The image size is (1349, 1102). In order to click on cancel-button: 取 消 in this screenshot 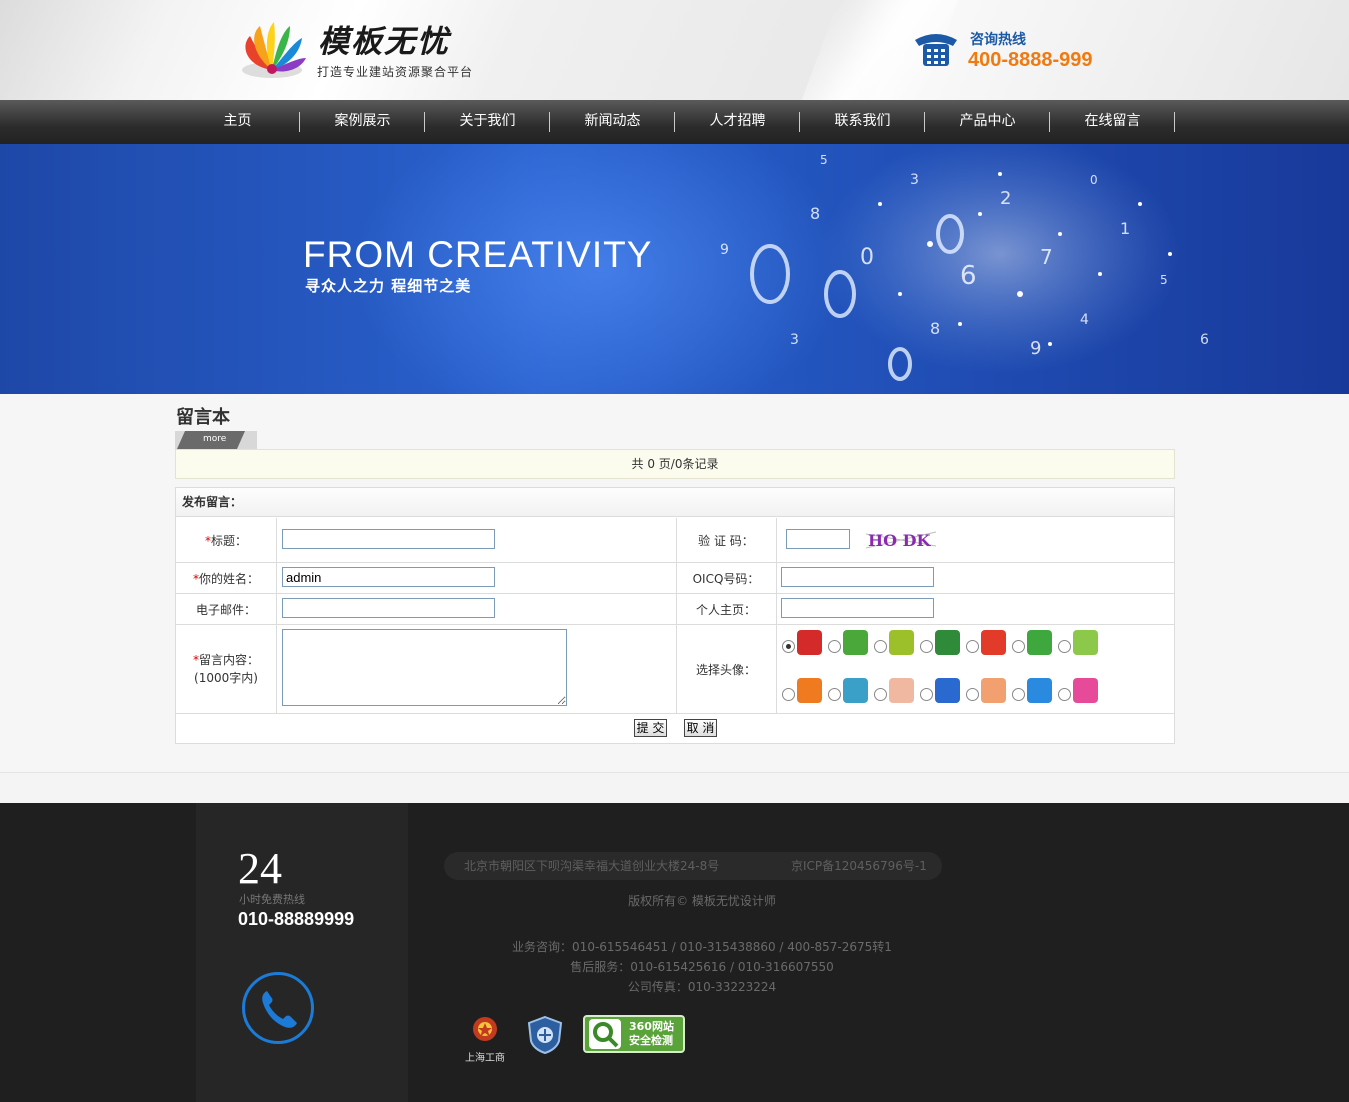, I will do `click(700, 728)`.